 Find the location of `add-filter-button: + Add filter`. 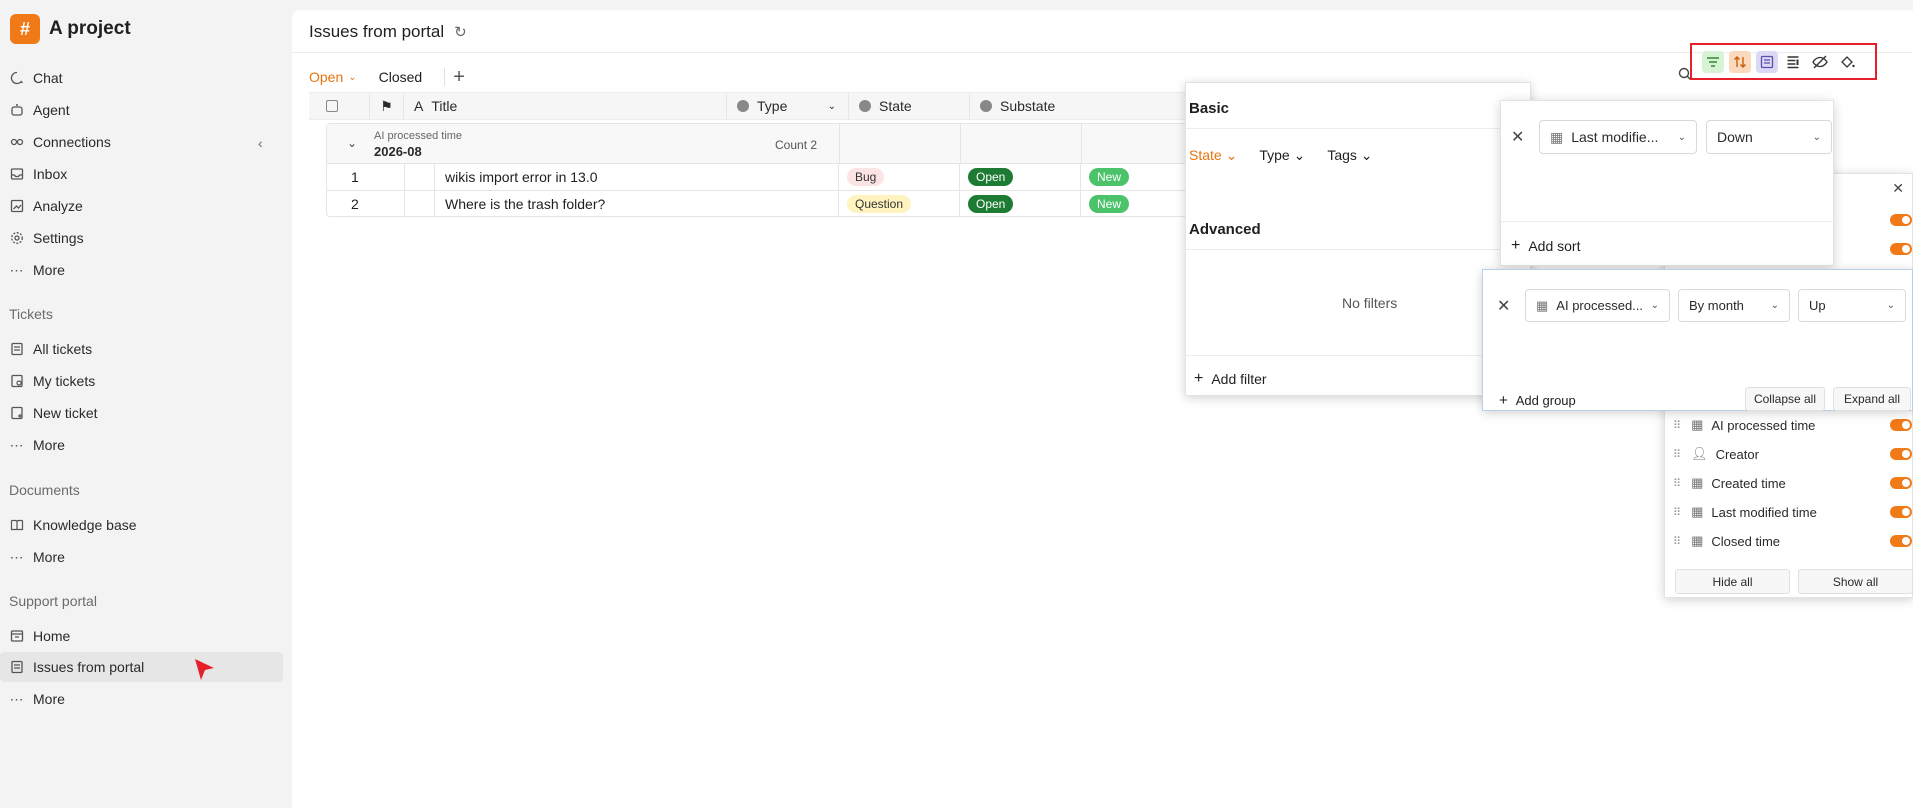

add-filter-button: + Add filter is located at coordinates (1230, 379).